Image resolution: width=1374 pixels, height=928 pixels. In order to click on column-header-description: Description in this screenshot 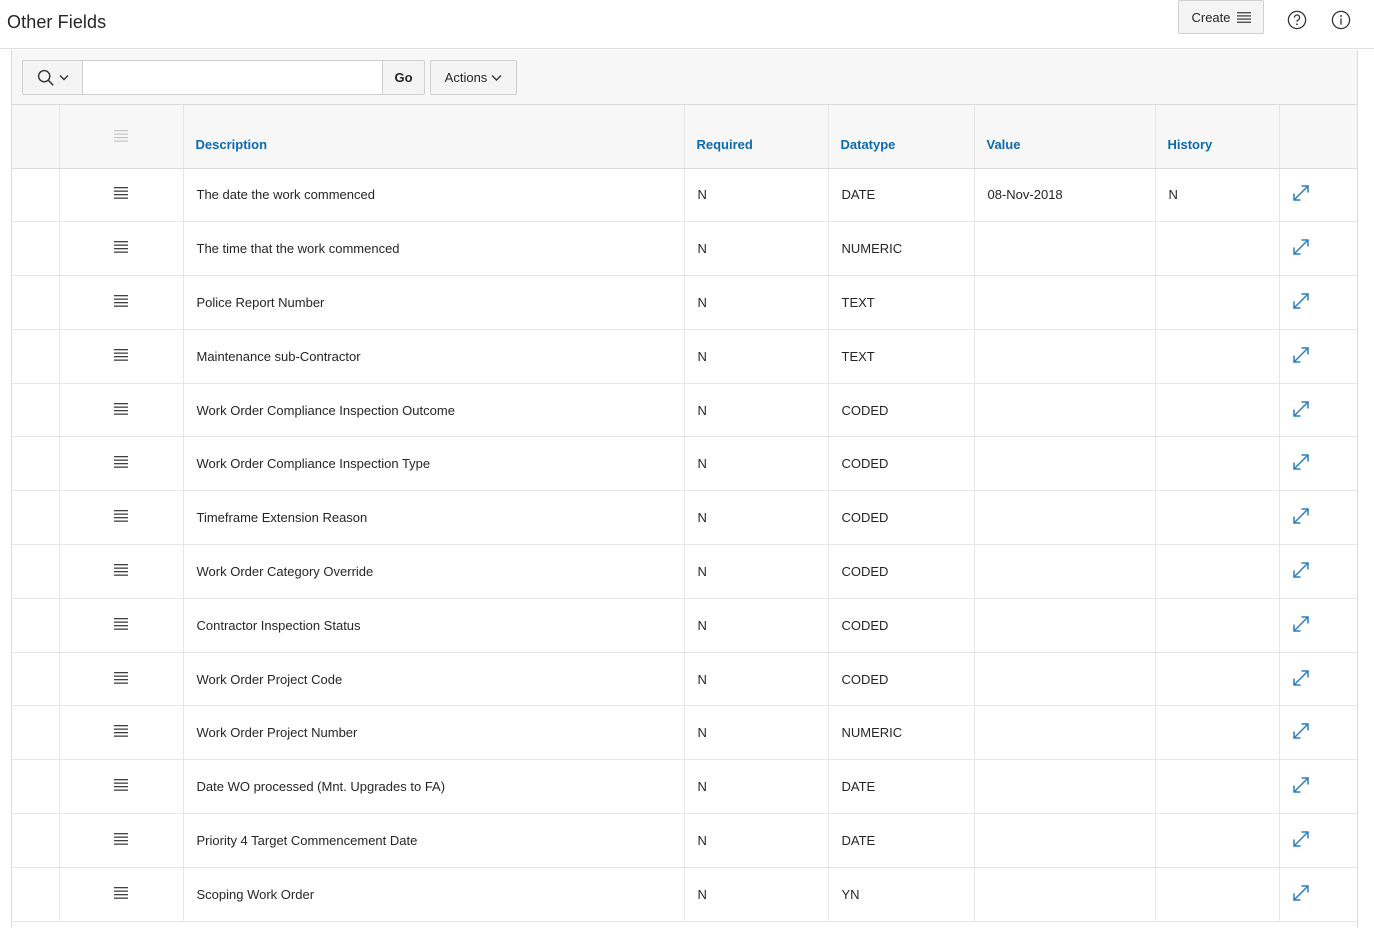, I will do `click(434, 137)`.